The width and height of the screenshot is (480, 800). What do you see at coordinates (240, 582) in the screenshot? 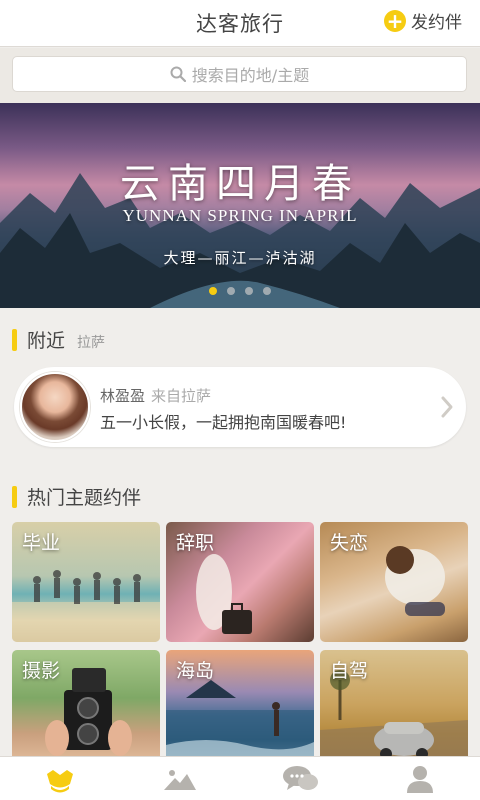
I see `theme-tile-resign: 辞职` at bounding box center [240, 582].